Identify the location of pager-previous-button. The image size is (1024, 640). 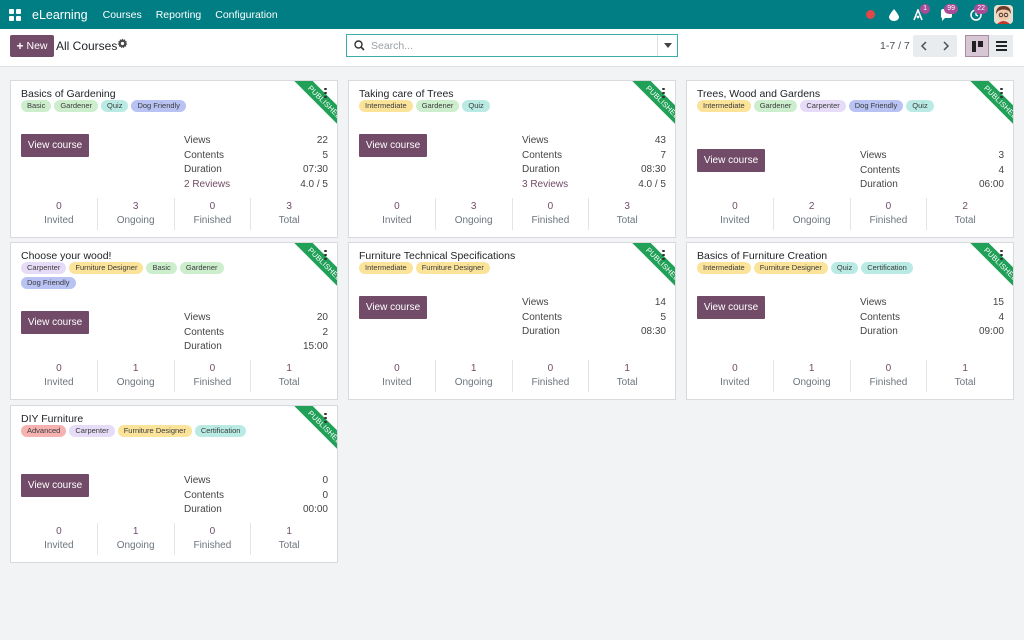
(924, 46).